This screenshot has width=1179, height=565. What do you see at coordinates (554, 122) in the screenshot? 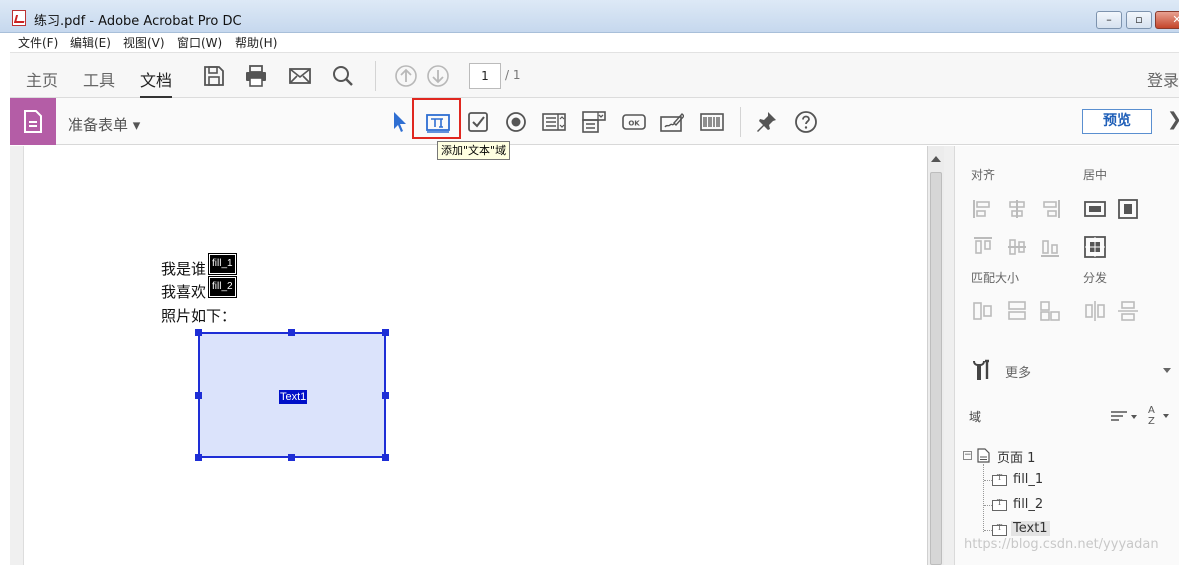
I see `list-box-icon` at bounding box center [554, 122].